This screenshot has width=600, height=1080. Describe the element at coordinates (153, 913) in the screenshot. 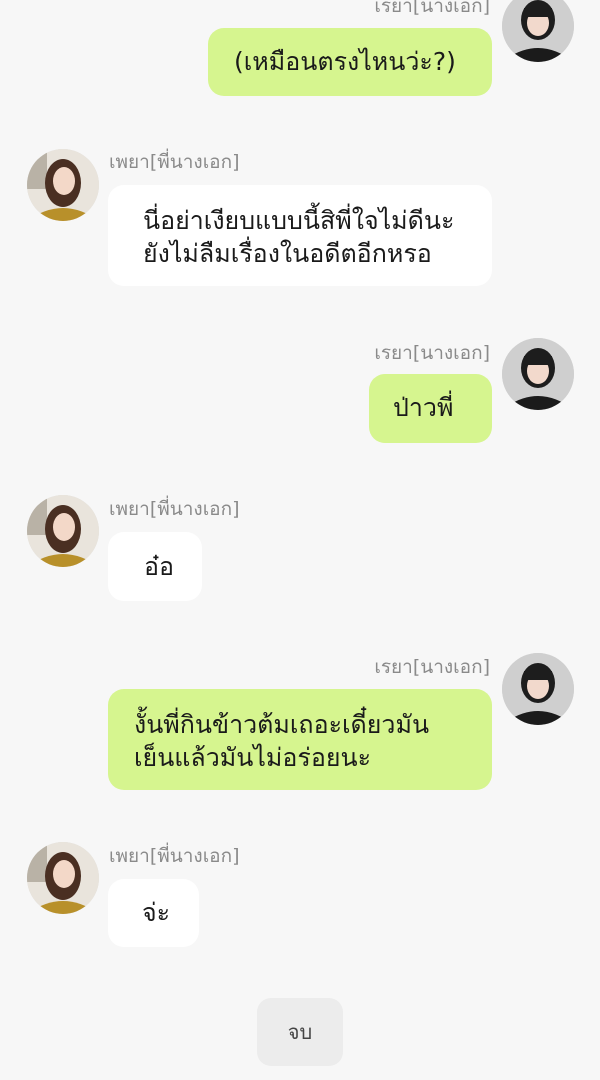

I see `message-bubble: จ่ะ` at that location.